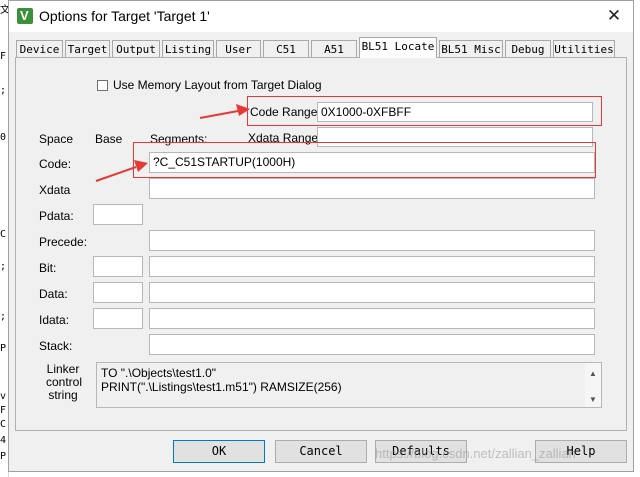  What do you see at coordinates (172, 143) in the screenshot?
I see `annotation-arrows` at bounding box center [172, 143].